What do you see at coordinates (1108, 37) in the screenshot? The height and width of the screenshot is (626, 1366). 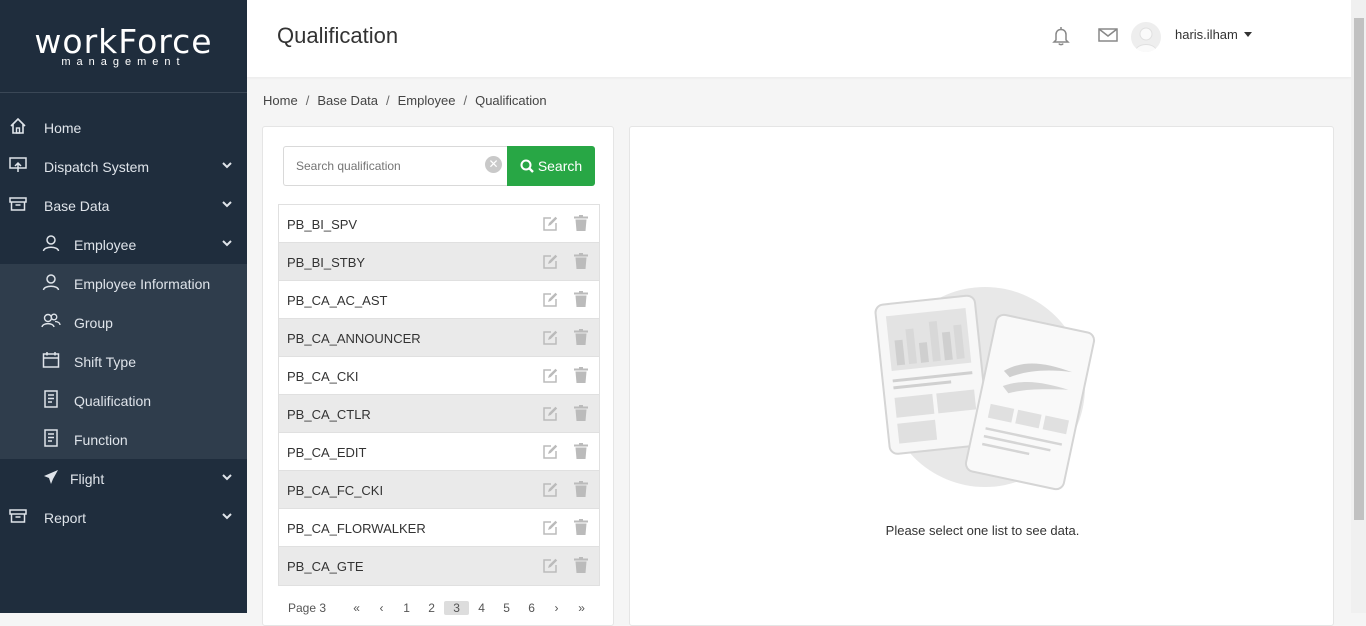 I see `mail-icon` at bounding box center [1108, 37].